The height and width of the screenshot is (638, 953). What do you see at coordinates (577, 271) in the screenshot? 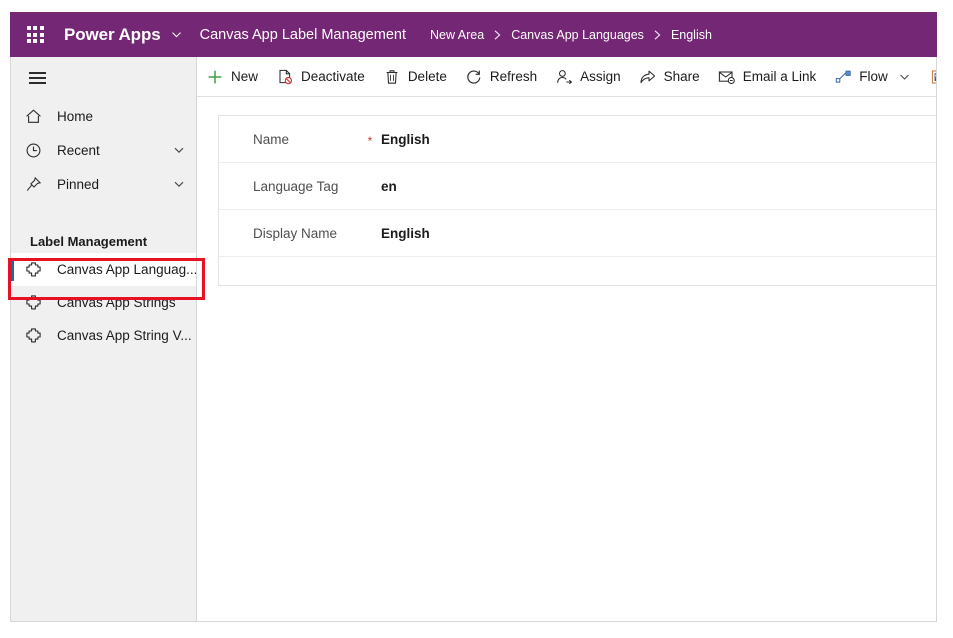
I see `form-row-spacer` at bounding box center [577, 271].